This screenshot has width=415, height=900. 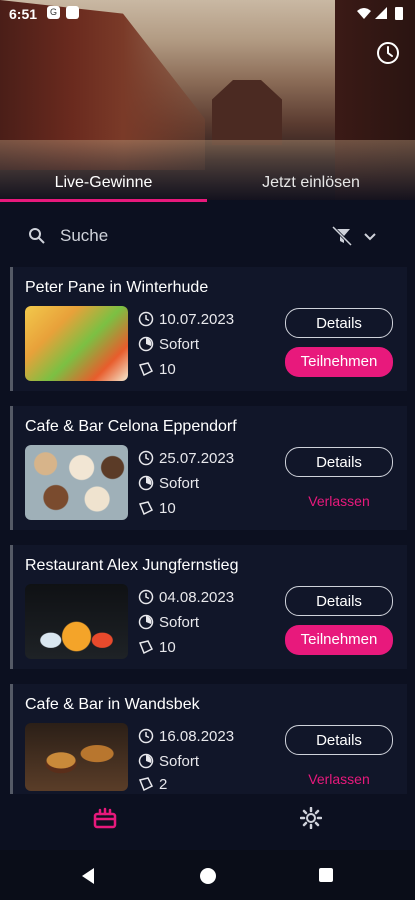 I want to click on notification-icon: G, so click(x=53, y=12).